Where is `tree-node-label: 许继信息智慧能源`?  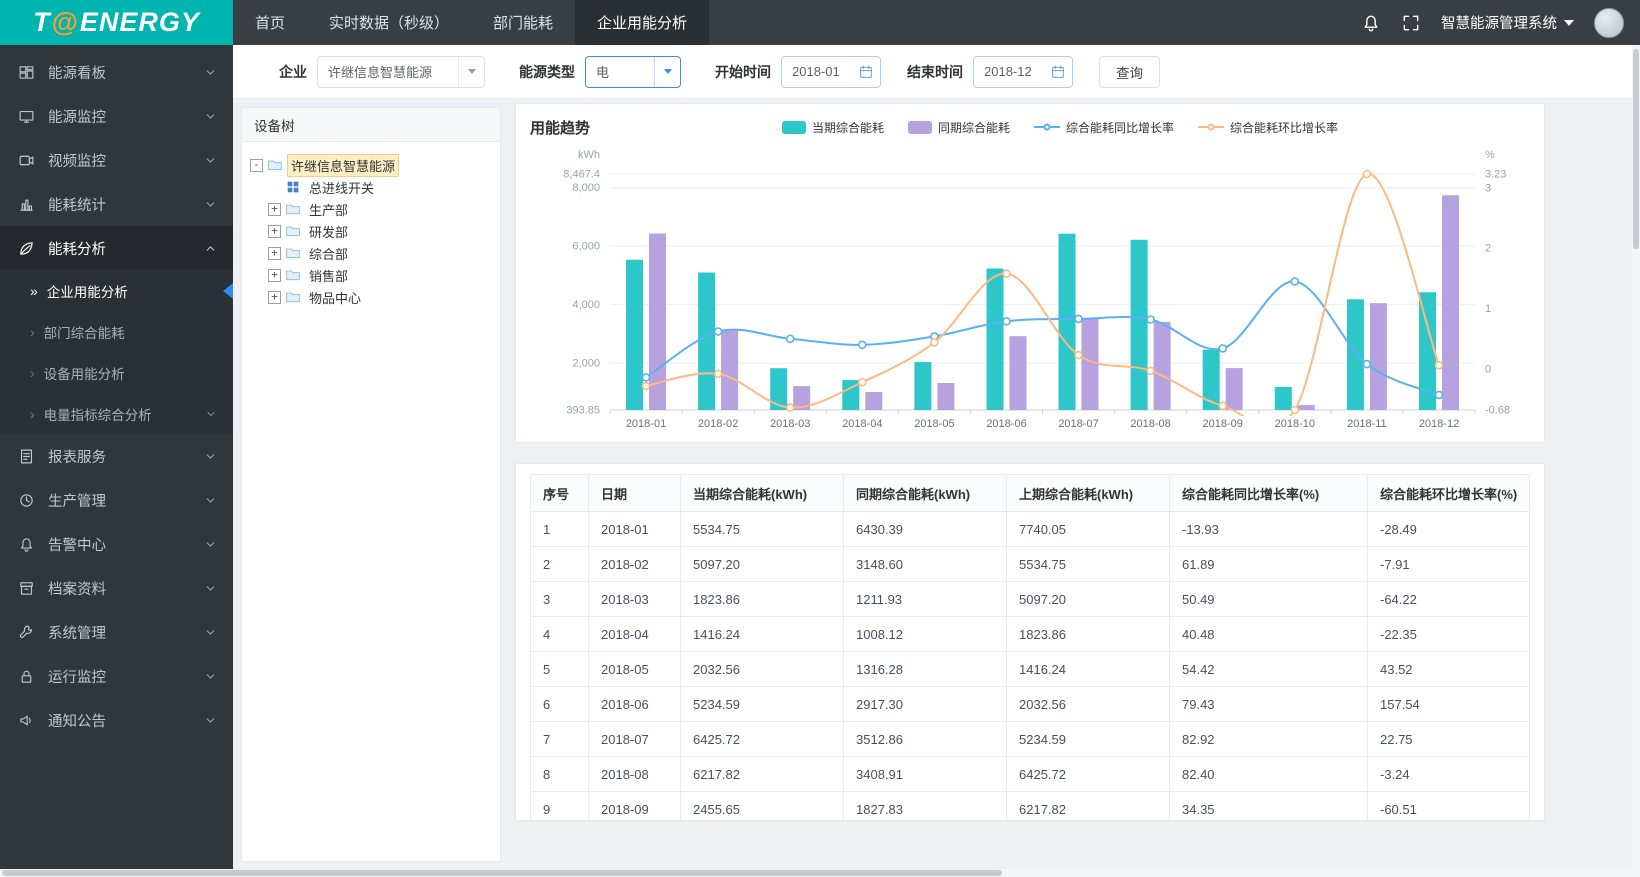 tree-node-label: 许继信息智慧能源 is located at coordinates (343, 165).